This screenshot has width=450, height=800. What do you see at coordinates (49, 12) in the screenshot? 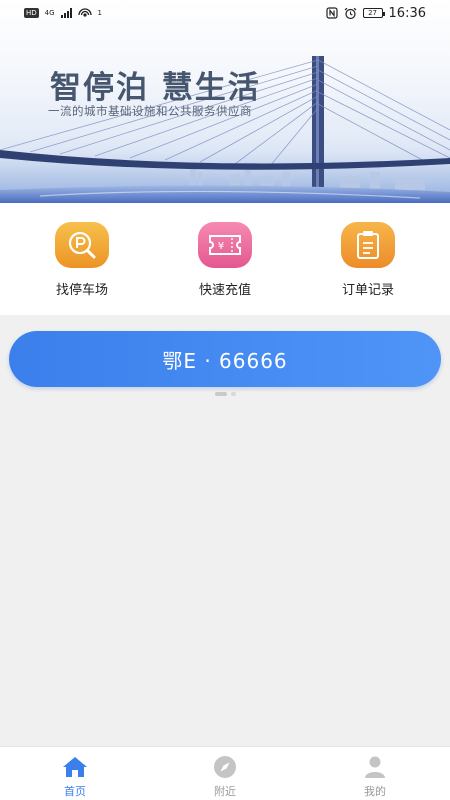
I see `network-type: 4G` at bounding box center [49, 12].